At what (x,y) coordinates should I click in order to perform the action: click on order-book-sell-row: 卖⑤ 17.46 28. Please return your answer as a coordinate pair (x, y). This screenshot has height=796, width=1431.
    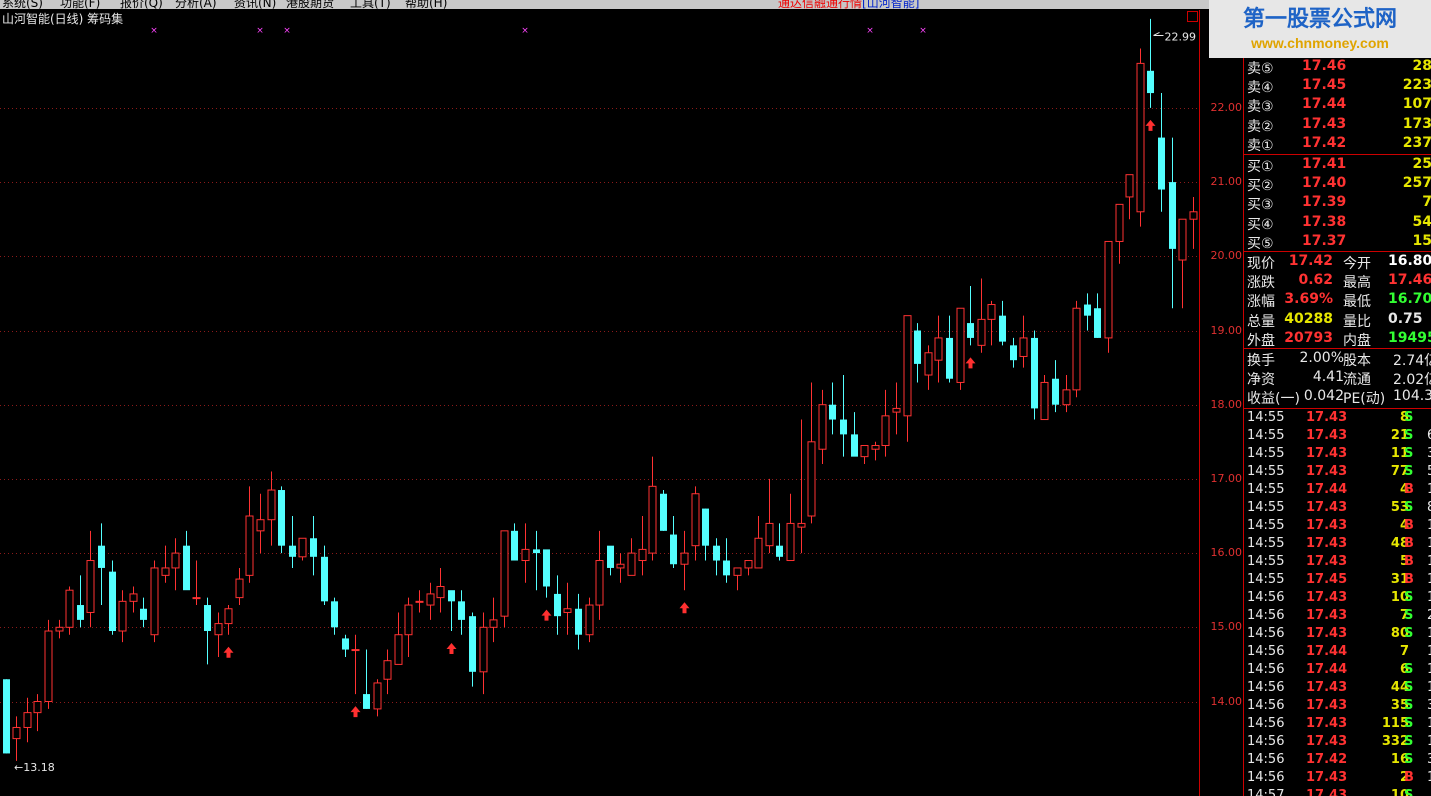
    Looking at the image, I should click on (1339, 67).